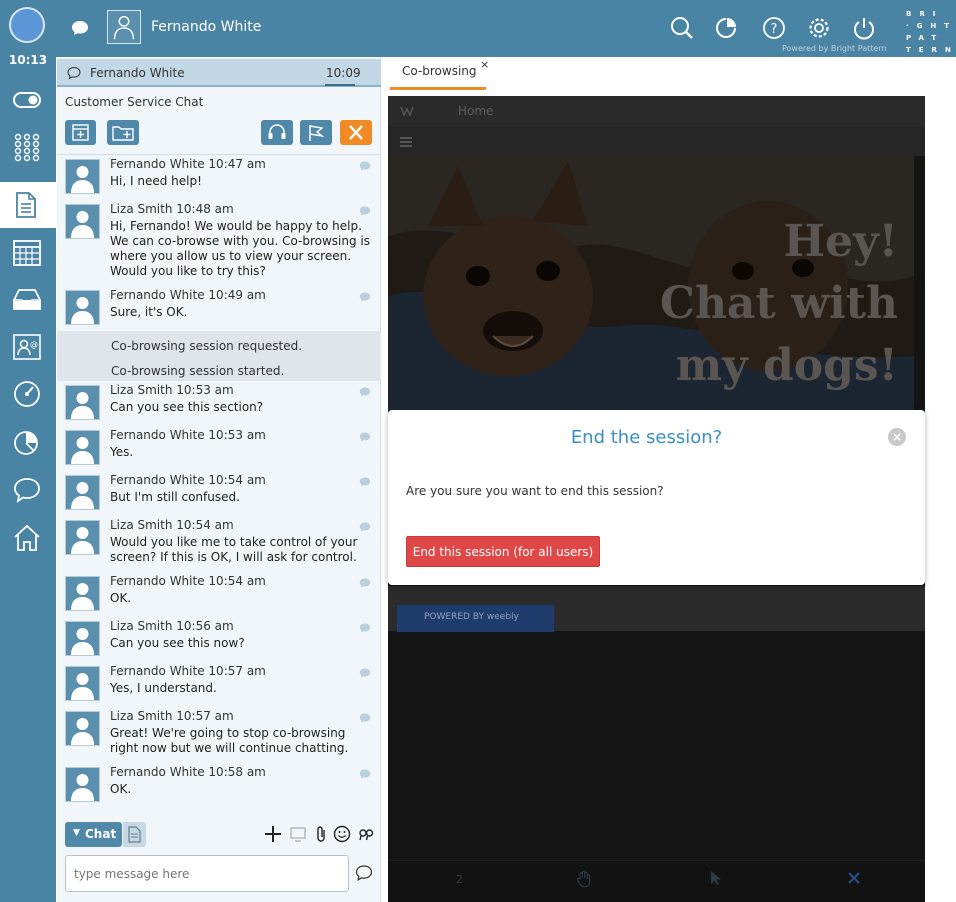 This screenshot has height=902, width=956. I want to click on logout-icon, so click(864, 28).